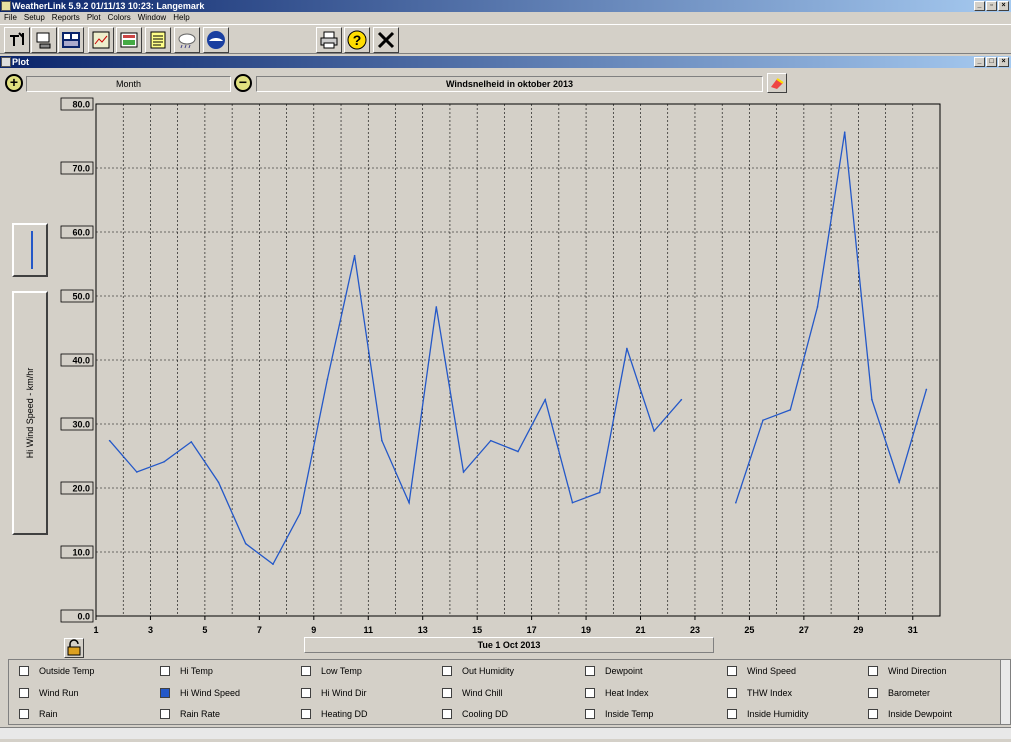 This screenshot has height=742, width=1011. I want to click on checkbox-wind-direction: Wind Direction, so click(907, 671).